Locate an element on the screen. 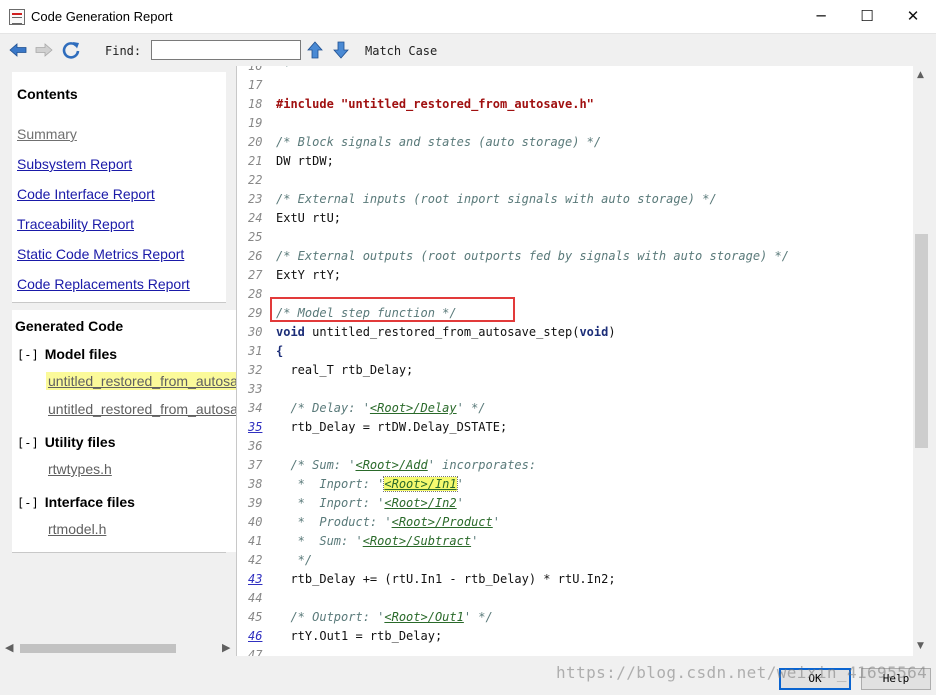 The image size is (936, 695). find-next-arrow-icon is located at coordinates (341, 50).